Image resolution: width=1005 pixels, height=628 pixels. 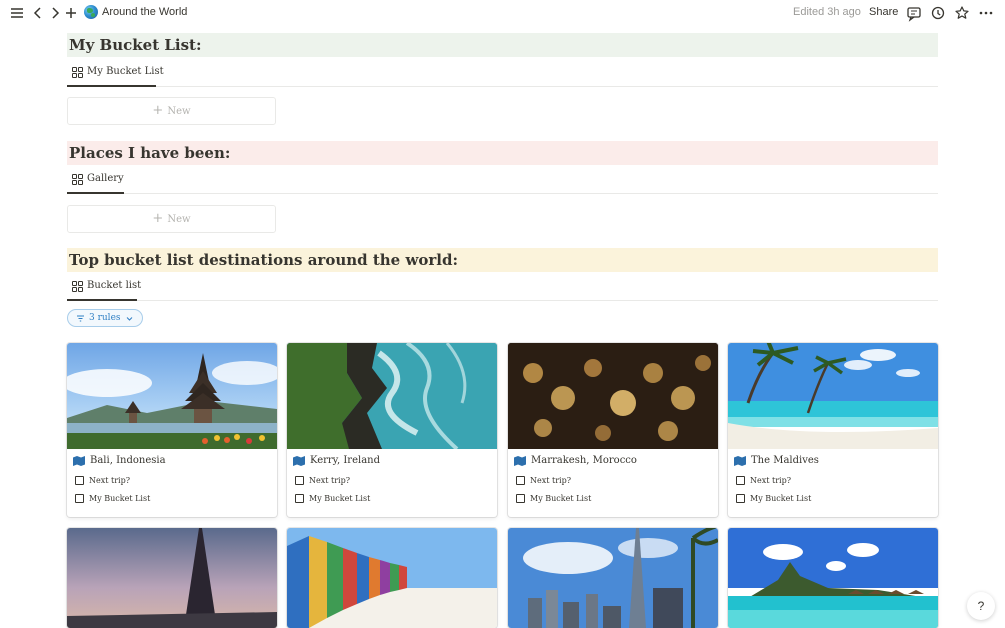 I want to click on tab-label: Gallery, so click(x=105, y=178).